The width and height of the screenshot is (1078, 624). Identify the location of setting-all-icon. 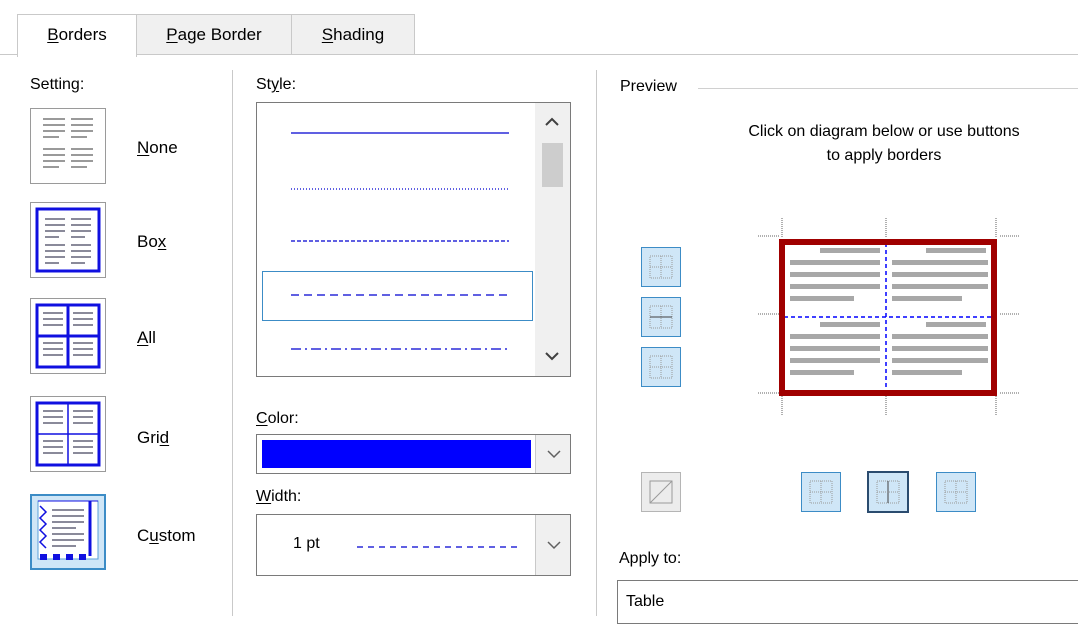
(68, 336).